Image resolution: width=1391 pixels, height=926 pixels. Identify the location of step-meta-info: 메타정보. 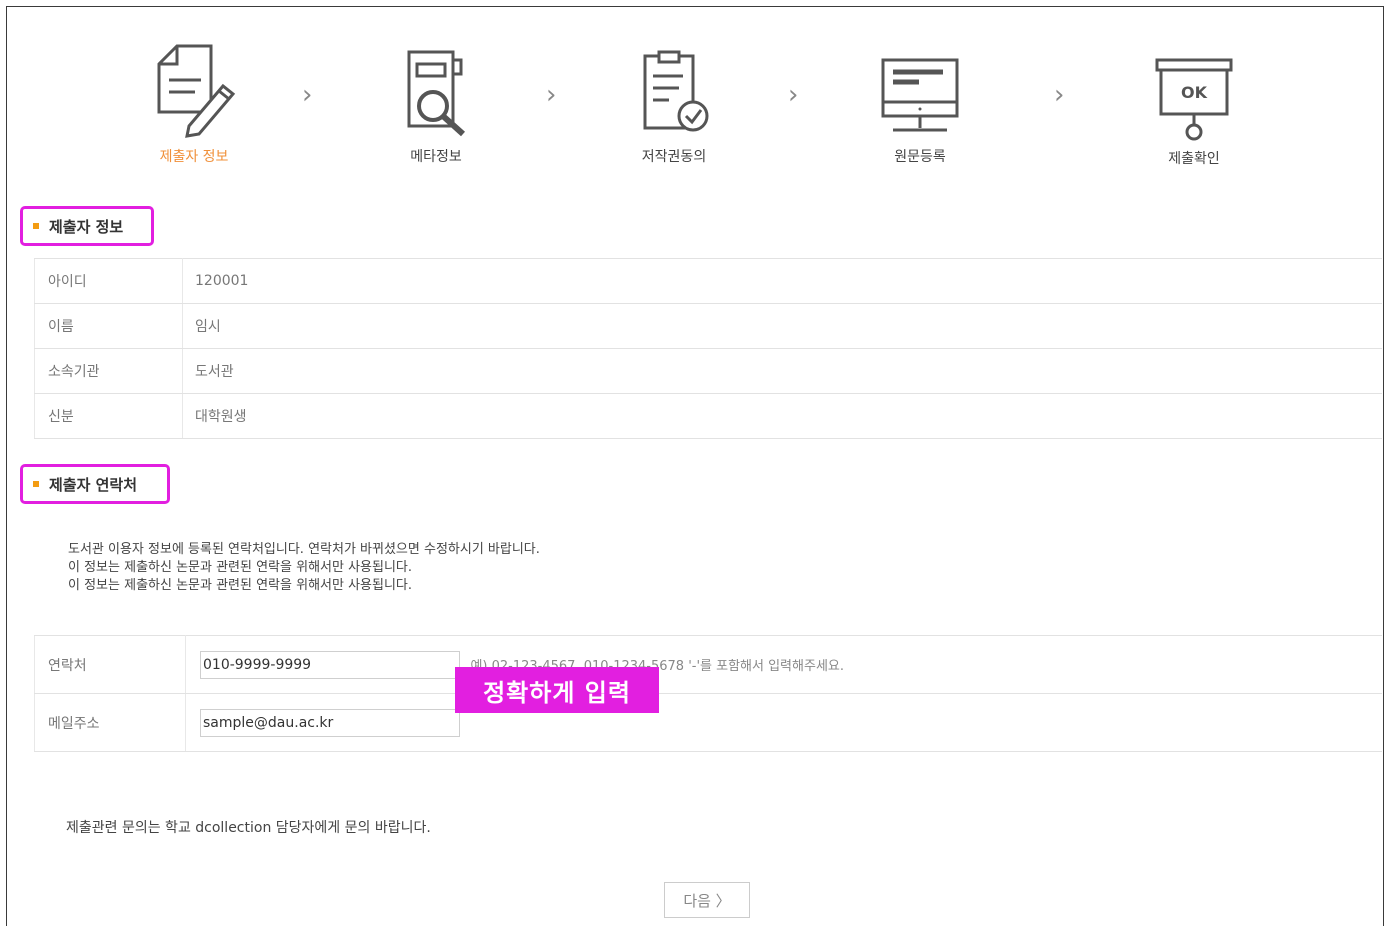
(436, 106).